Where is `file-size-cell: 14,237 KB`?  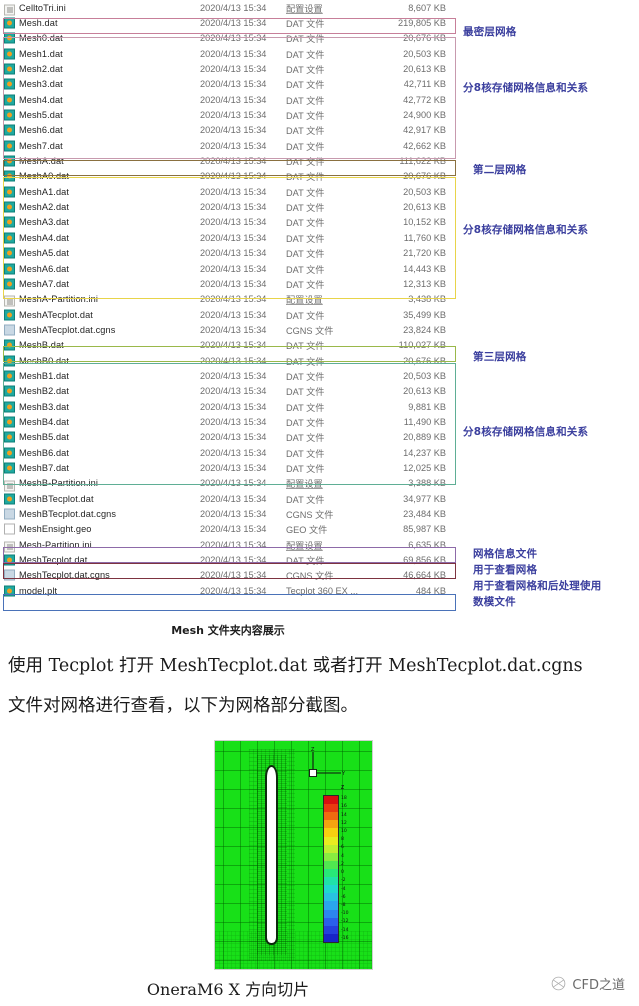 file-size-cell: 14,237 KB is located at coordinates (424, 452).